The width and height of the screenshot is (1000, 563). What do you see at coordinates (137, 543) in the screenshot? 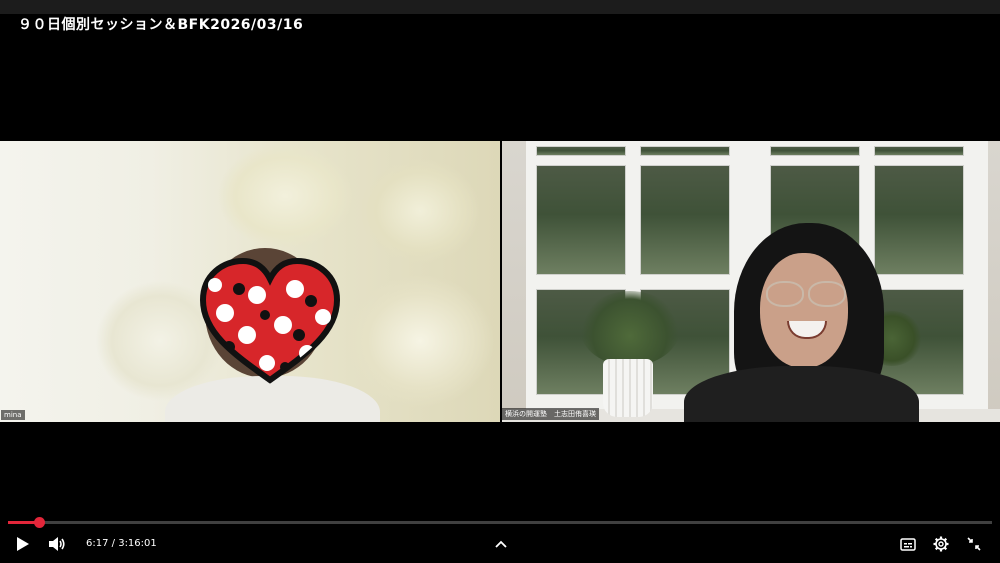
I see `duration: 3:16:01` at bounding box center [137, 543].